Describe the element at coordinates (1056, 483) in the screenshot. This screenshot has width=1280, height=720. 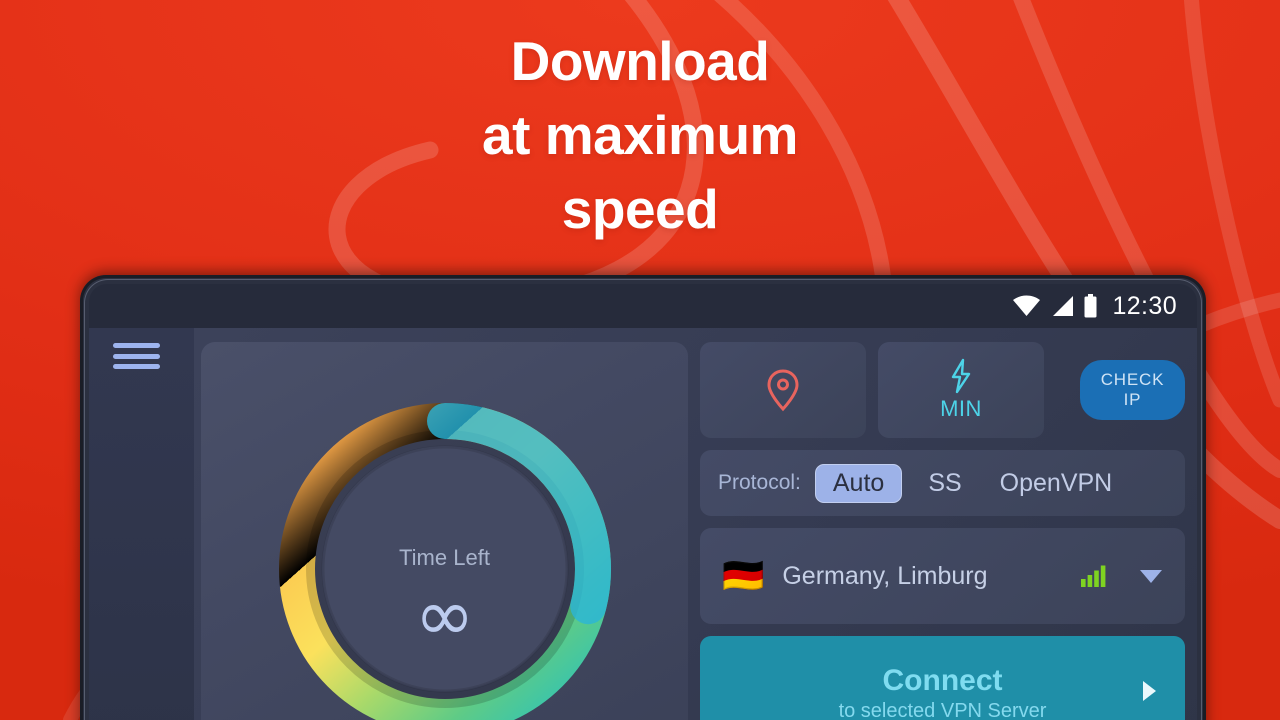
I see `protocol-option-openvpn: OpenVPN` at that location.